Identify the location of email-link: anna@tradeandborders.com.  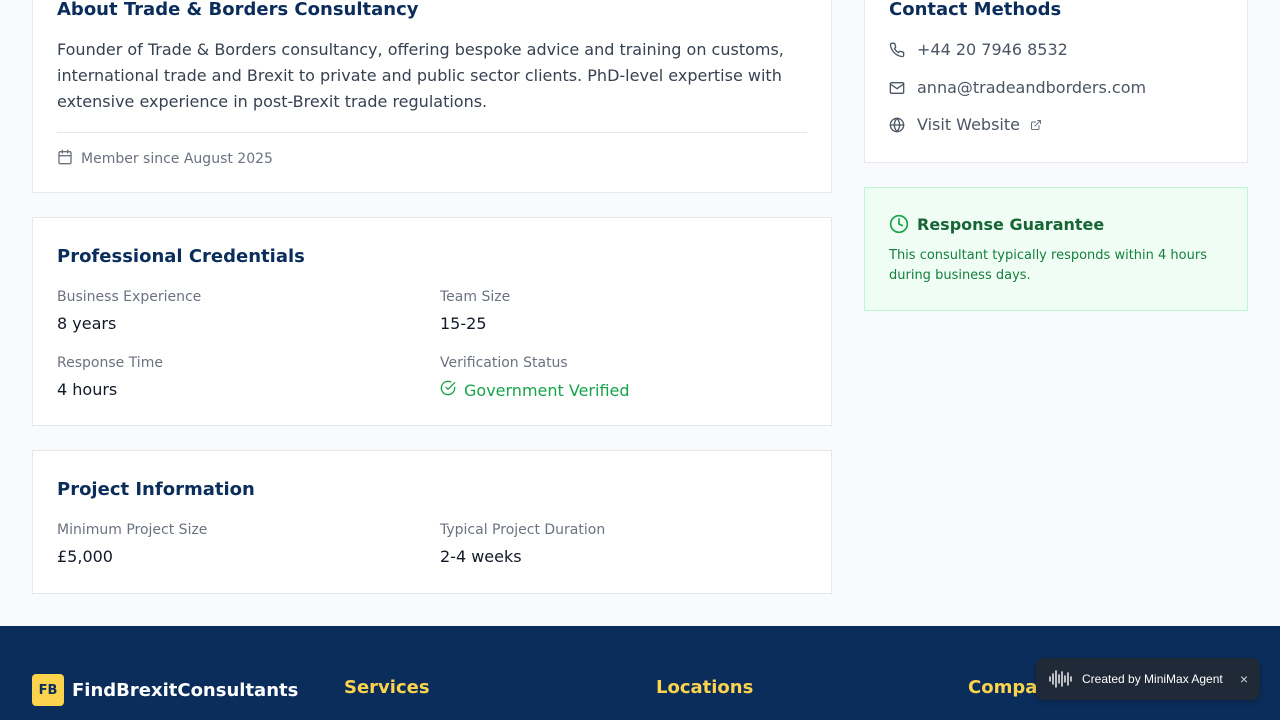
(1017, 87).